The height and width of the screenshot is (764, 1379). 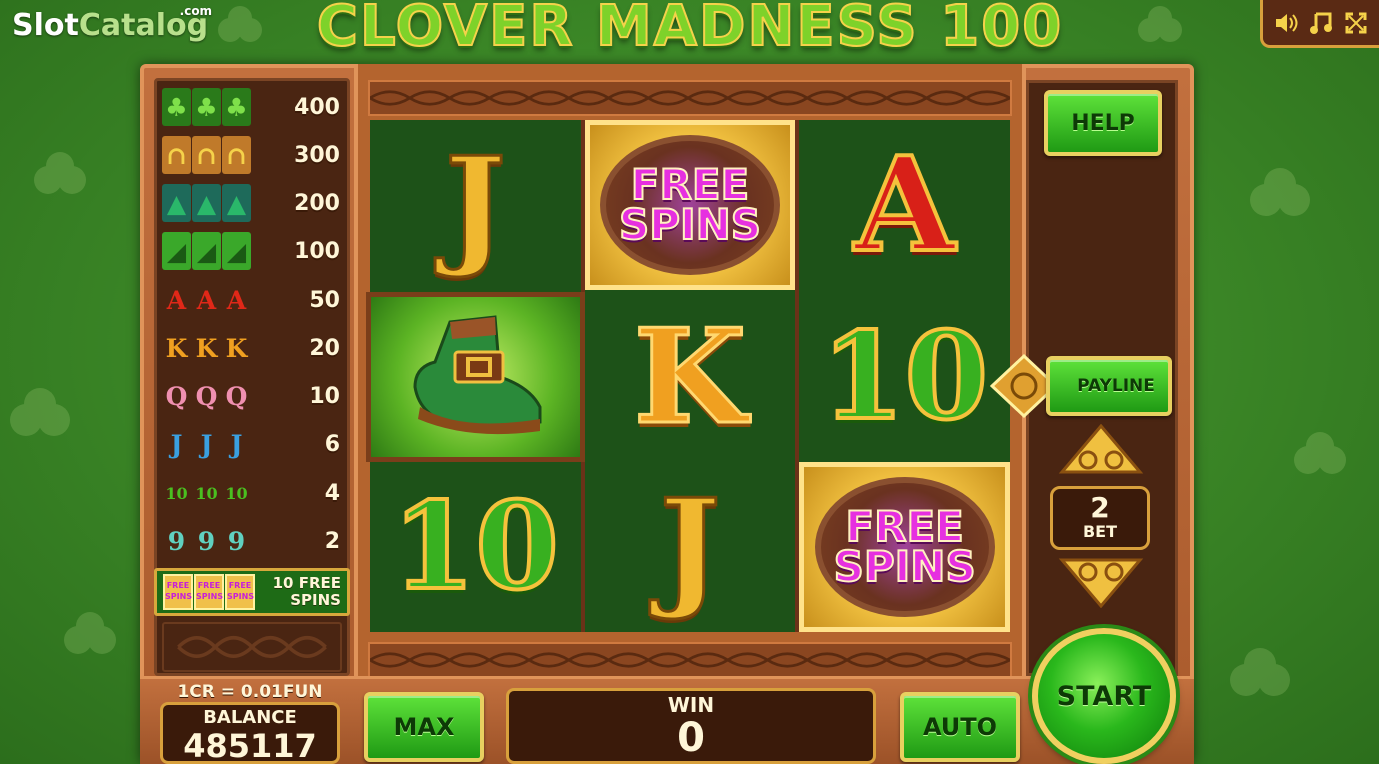 I want to click on paytable-symbols: 10 10 10, so click(x=206, y=493).